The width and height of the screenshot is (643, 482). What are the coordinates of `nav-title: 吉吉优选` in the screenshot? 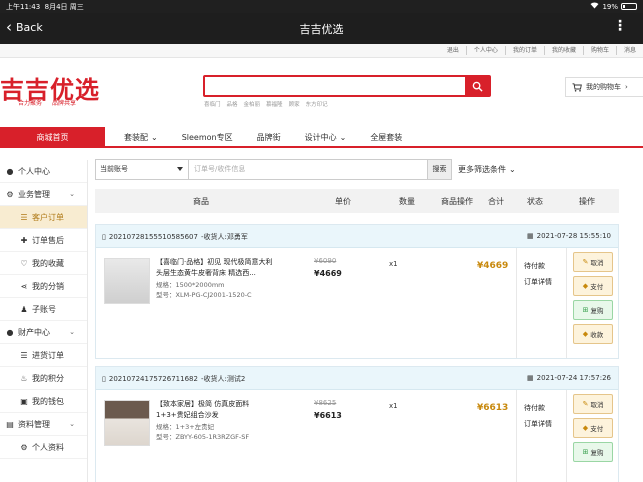 It's located at (321, 29).